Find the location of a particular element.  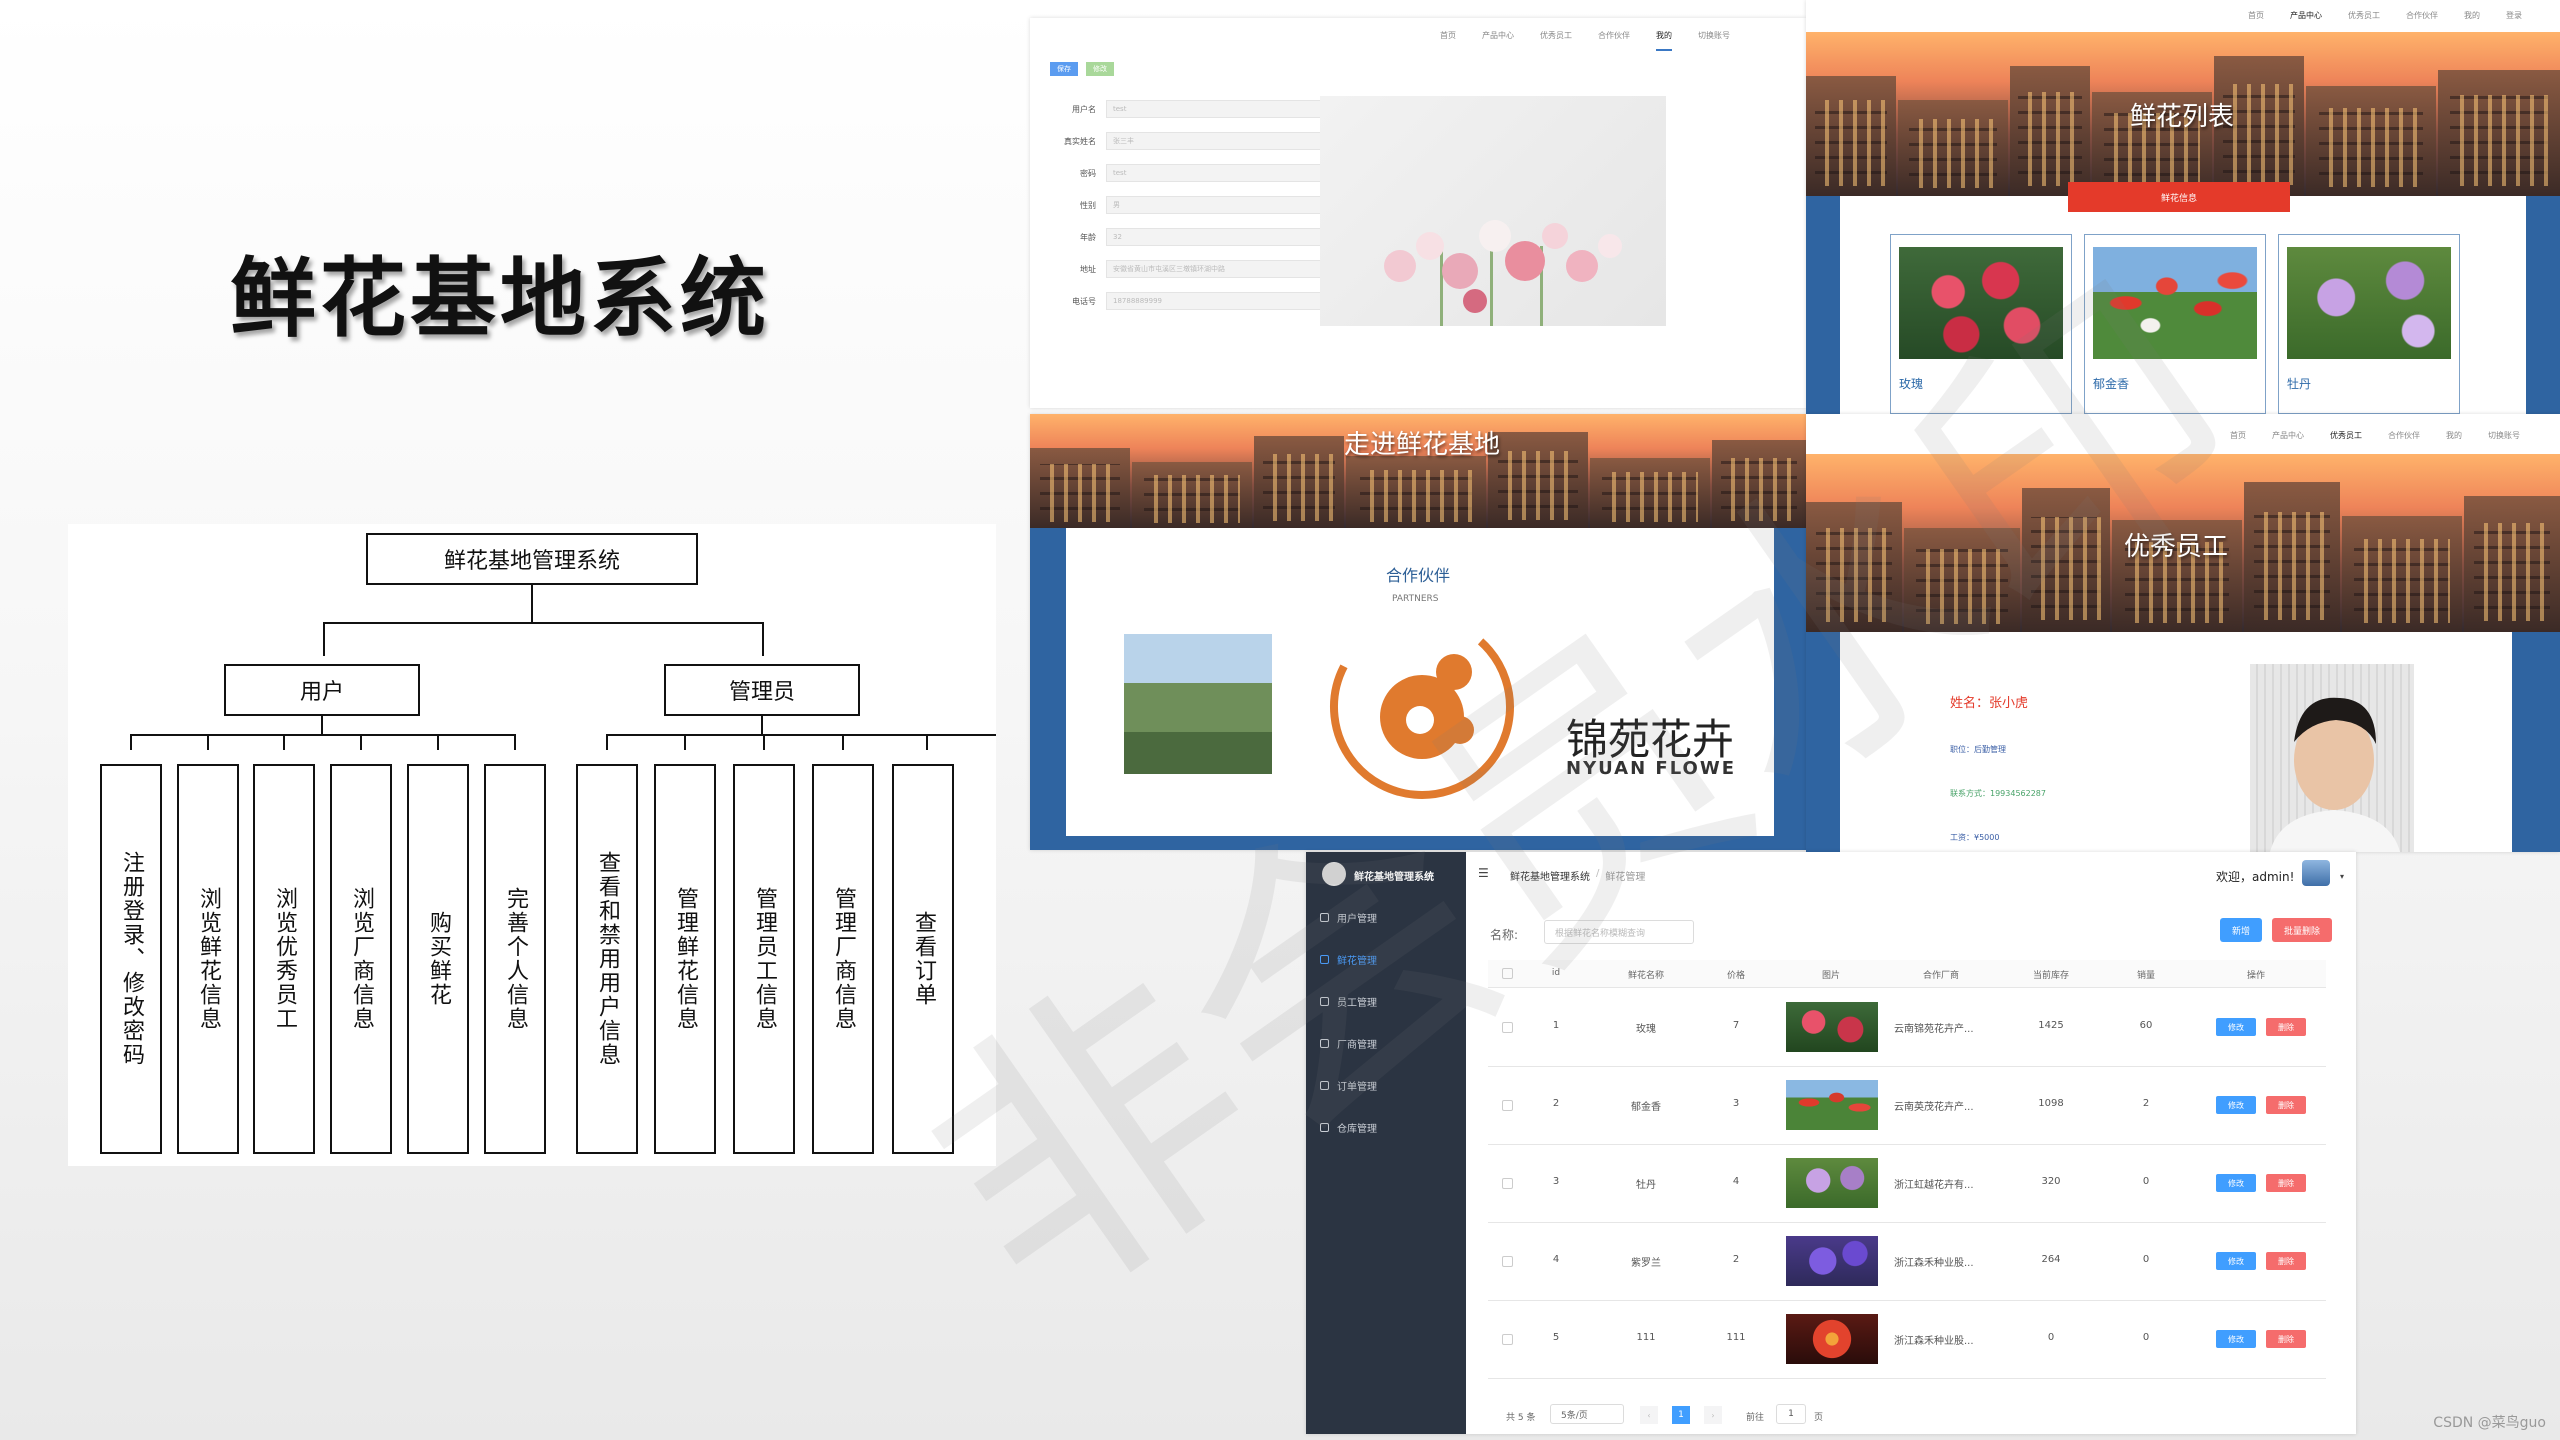

col-price: 价格 is located at coordinates (1735, 976).